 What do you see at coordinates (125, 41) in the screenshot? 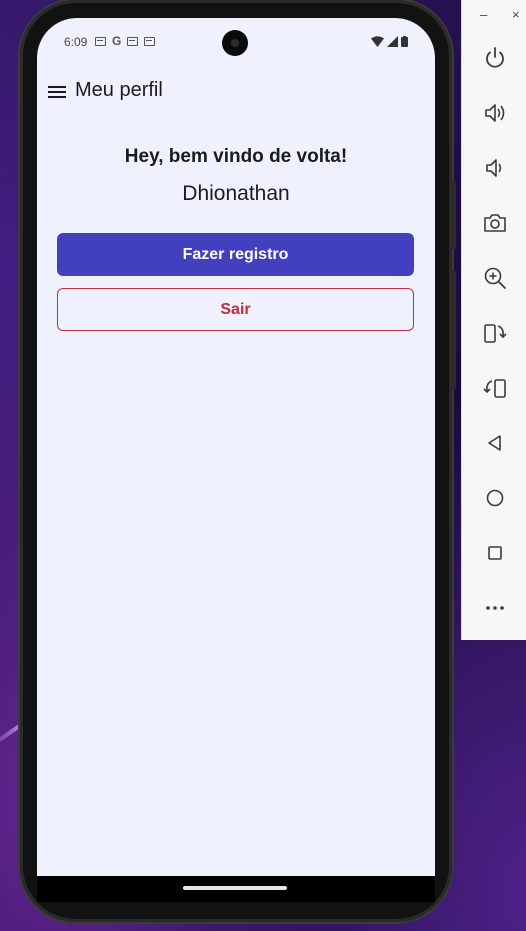
I see `notification-icons: G` at bounding box center [125, 41].